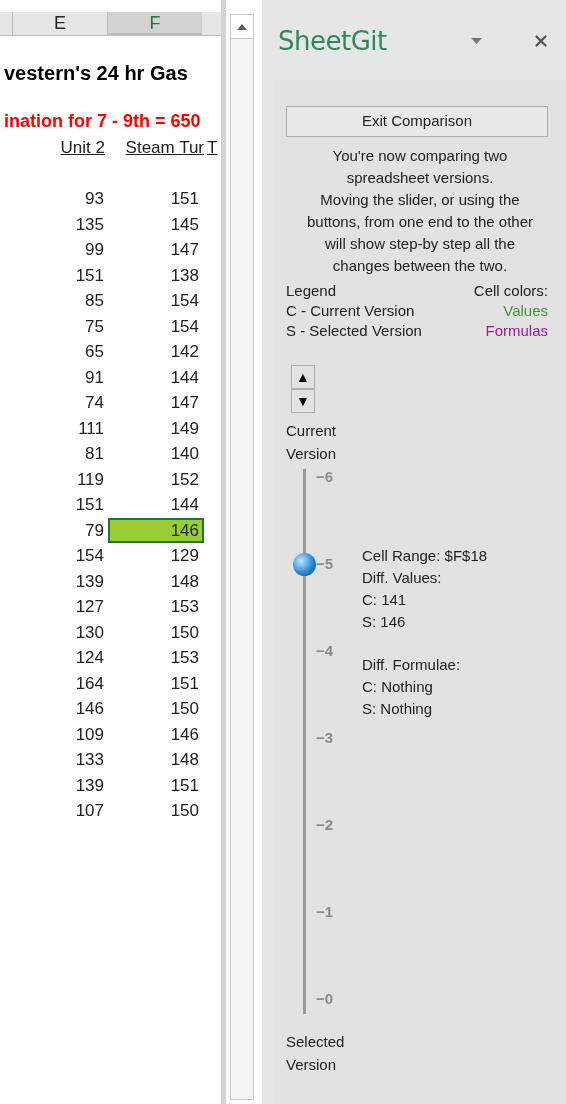 Image resolution: width=566 pixels, height=1104 pixels. I want to click on table-cell-text: 133, so click(89, 760).